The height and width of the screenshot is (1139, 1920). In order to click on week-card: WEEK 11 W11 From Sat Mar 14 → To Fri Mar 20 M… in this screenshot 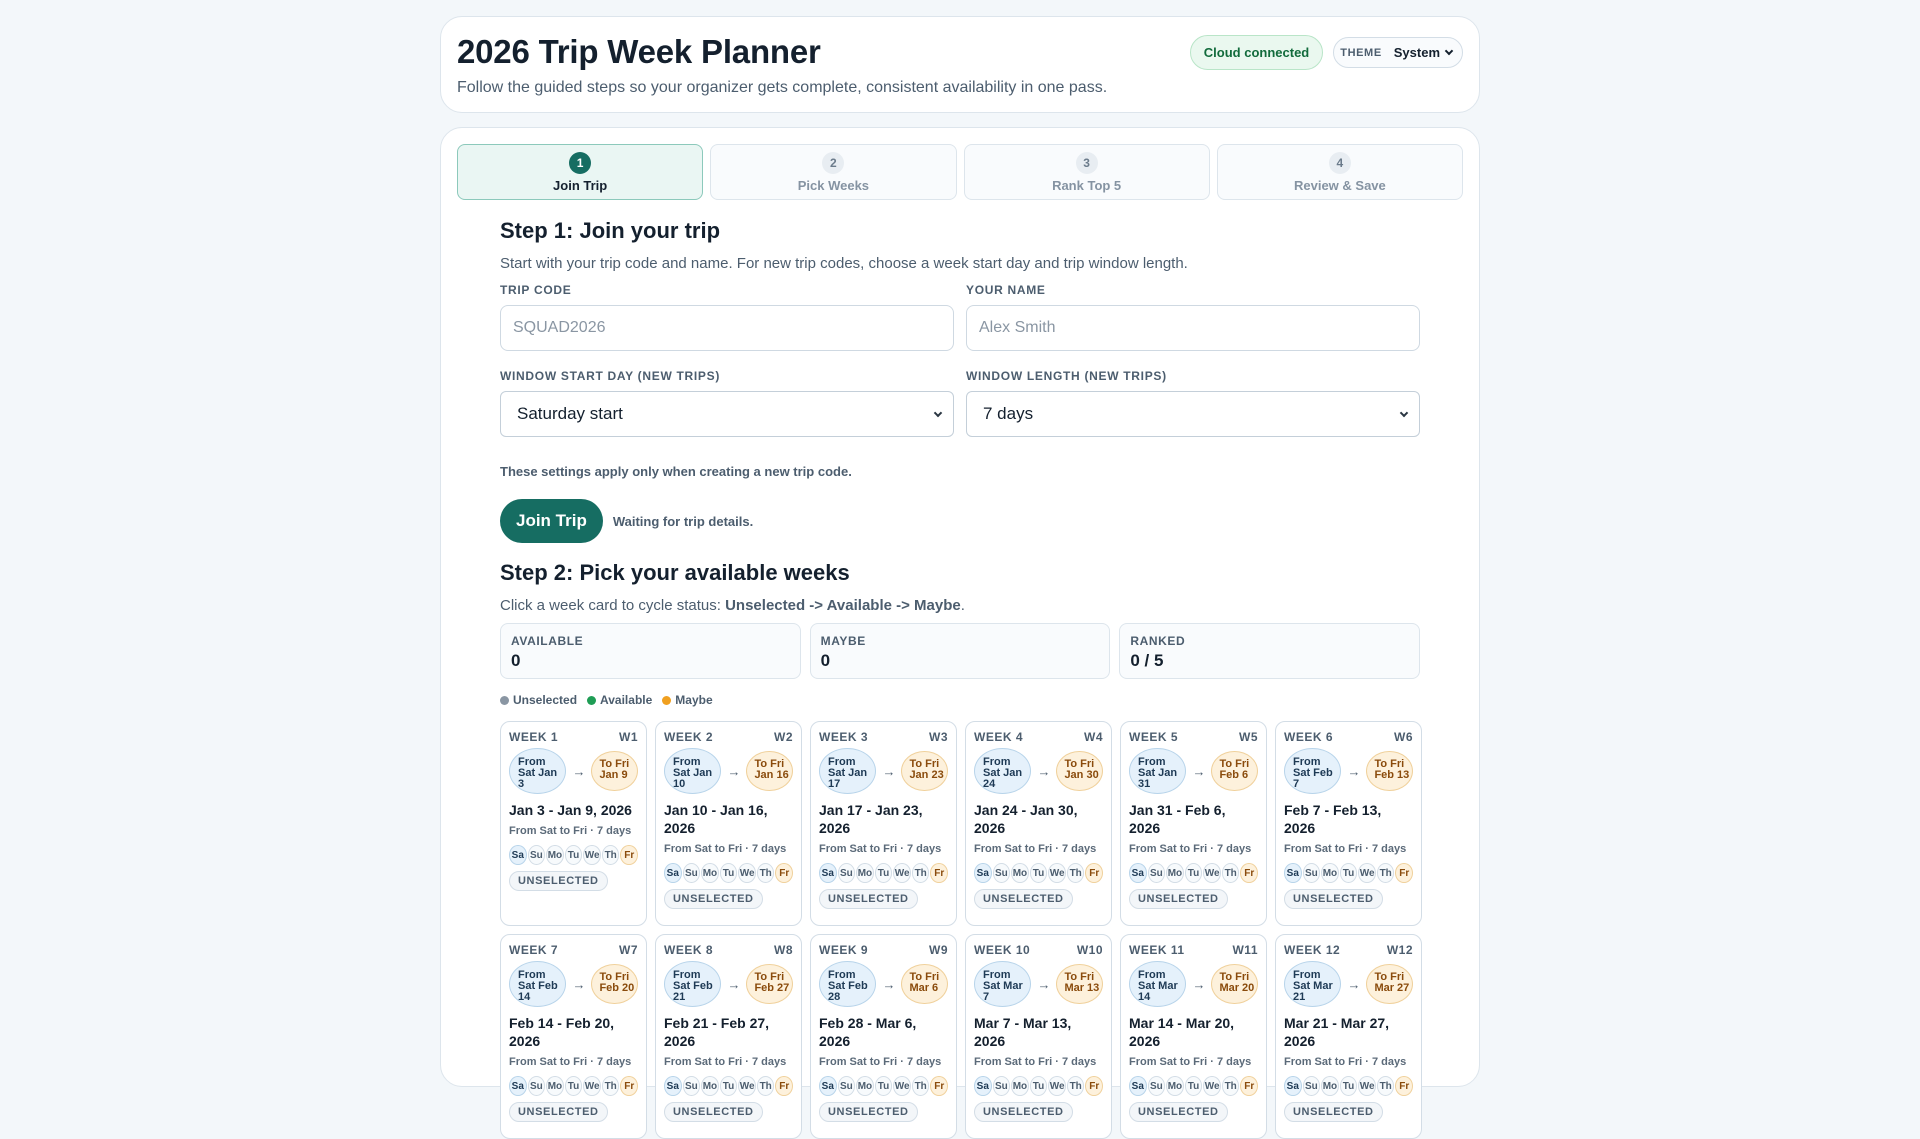, I will do `click(1193, 1036)`.